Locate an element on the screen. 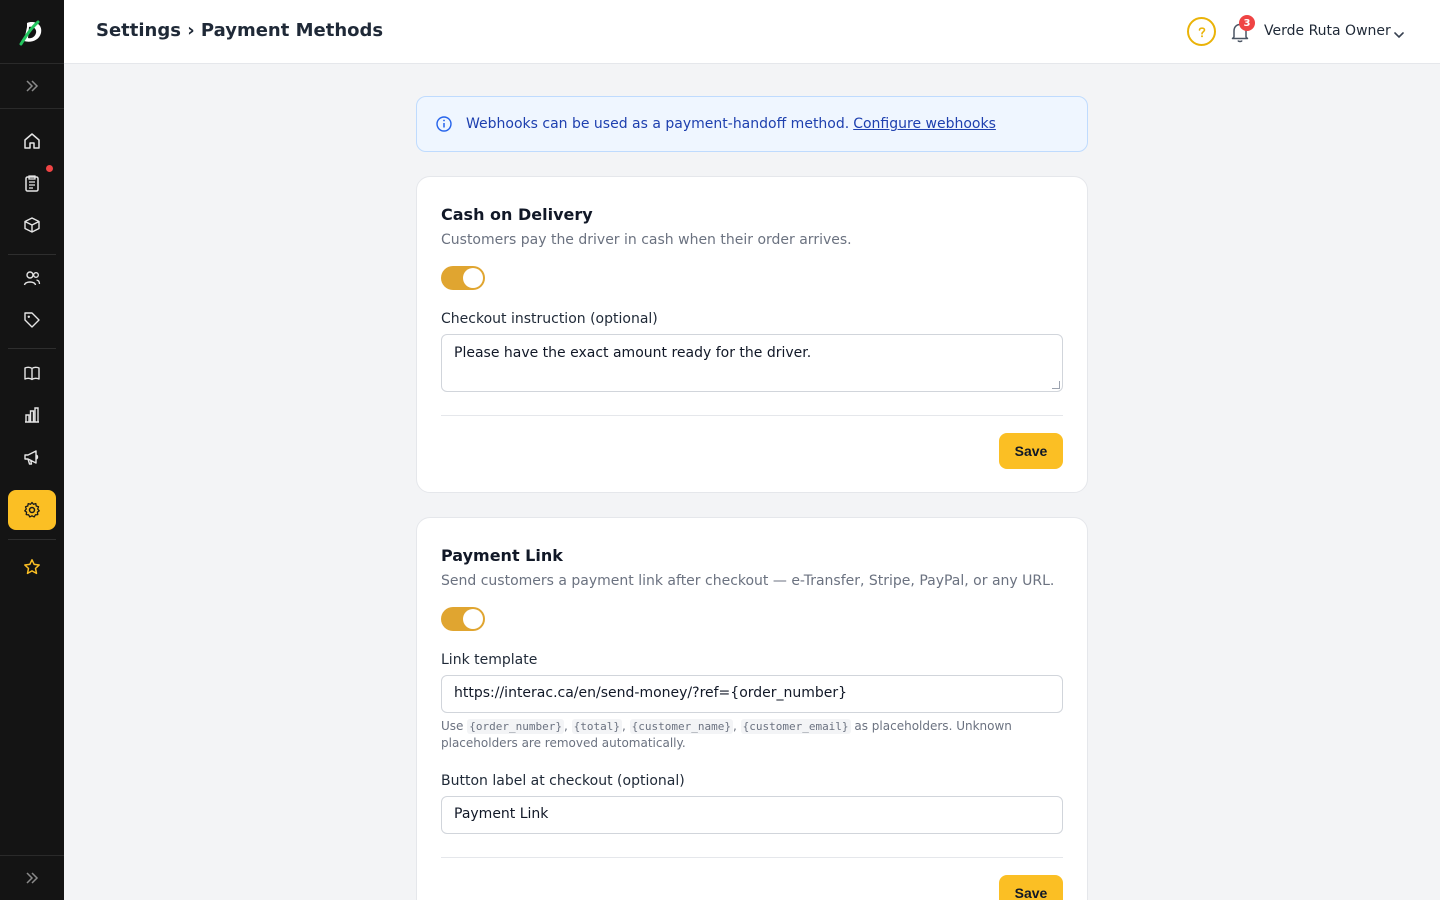  brand-logo-icon is located at coordinates (30, 32).